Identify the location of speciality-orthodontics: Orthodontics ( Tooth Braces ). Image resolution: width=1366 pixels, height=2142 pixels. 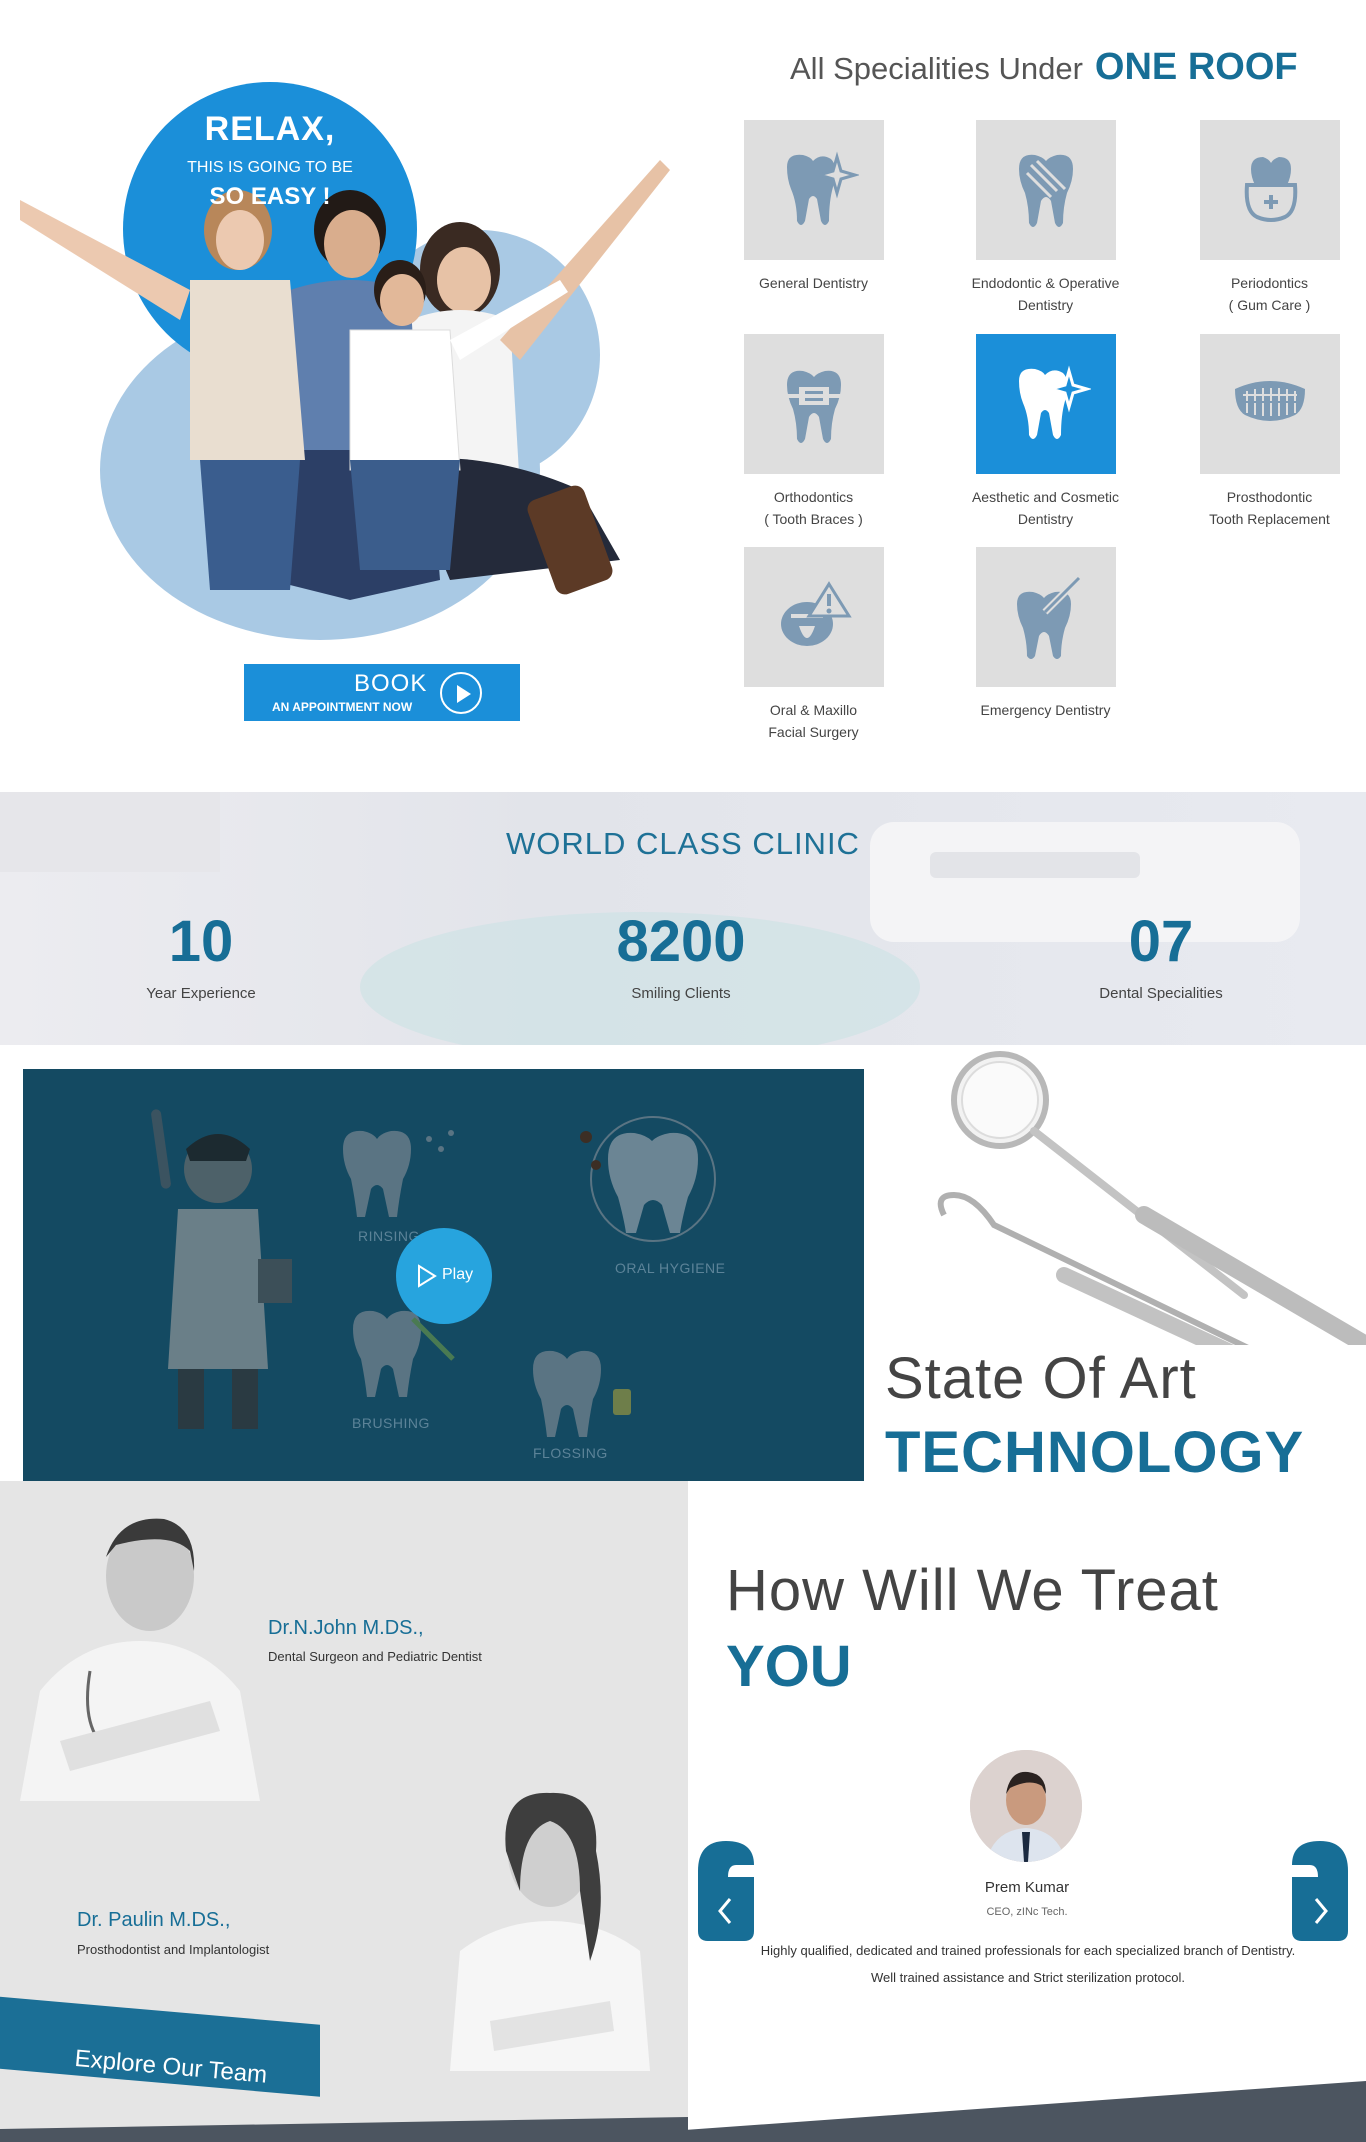
(813, 432).